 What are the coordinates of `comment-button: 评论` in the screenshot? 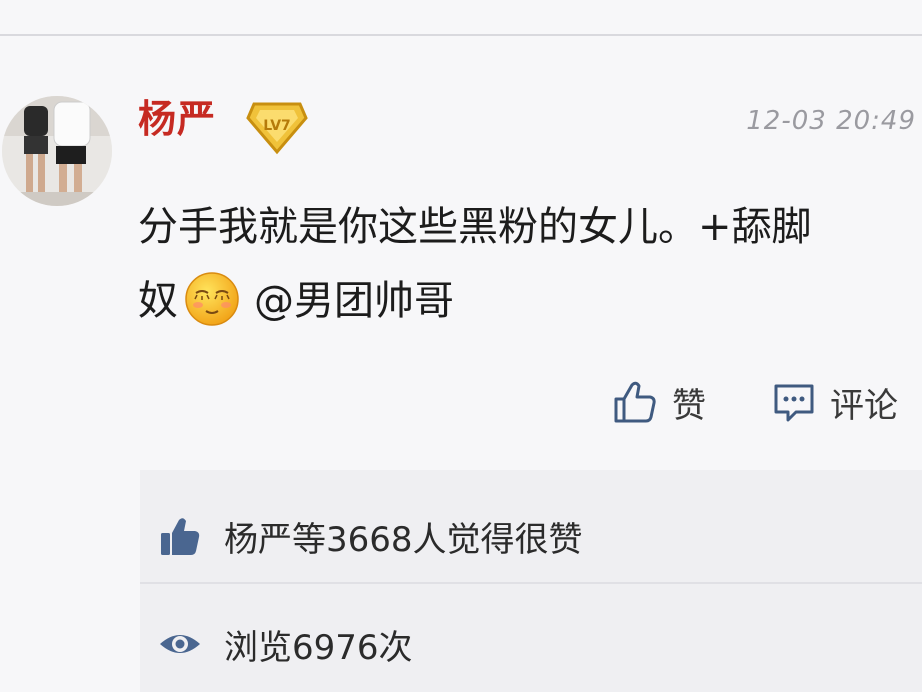 It's located at (835, 402).